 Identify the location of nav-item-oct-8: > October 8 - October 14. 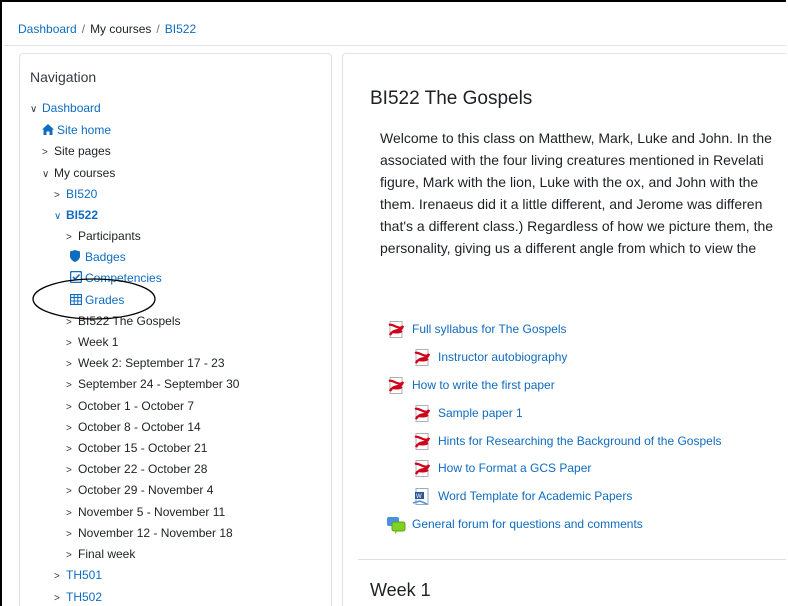
(133, 427).